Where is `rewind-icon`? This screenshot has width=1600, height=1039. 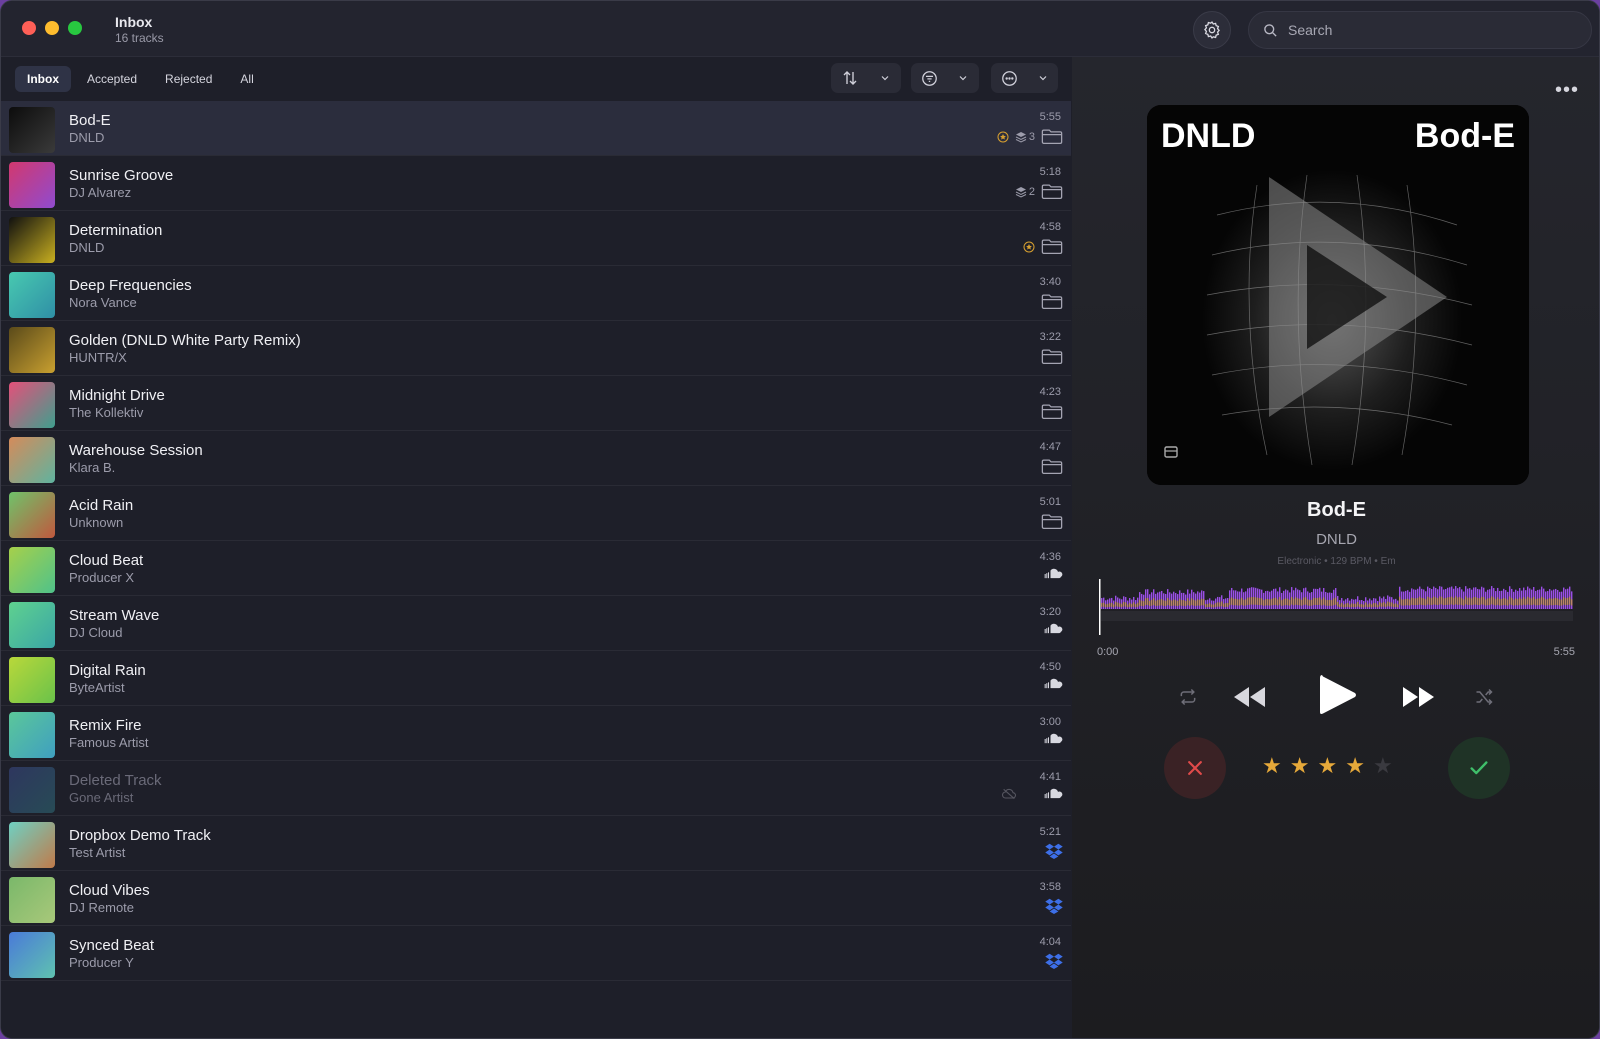
rewind-icon is located at coordinates (1249, 697).